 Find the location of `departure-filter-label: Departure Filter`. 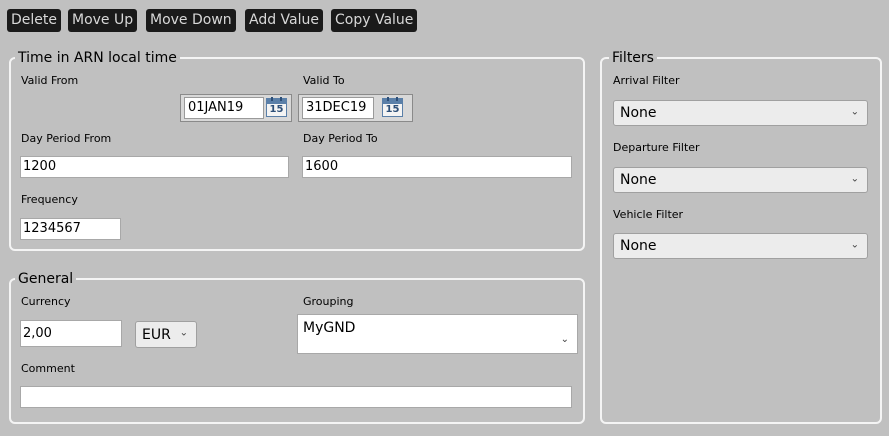

departure-filter-label: Departure Filter is located at coordinates (656, 147).